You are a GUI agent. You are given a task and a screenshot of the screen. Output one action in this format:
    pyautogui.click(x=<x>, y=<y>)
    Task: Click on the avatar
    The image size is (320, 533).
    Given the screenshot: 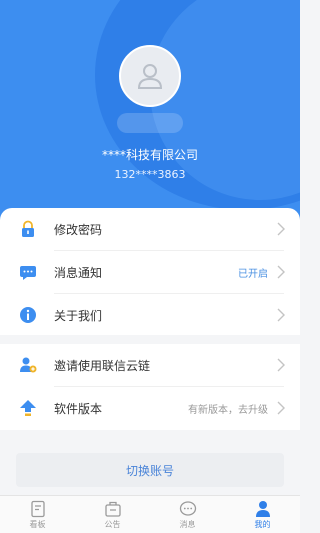 What is the action you would take?
    pyautogui.click(x=150, y=76)
    